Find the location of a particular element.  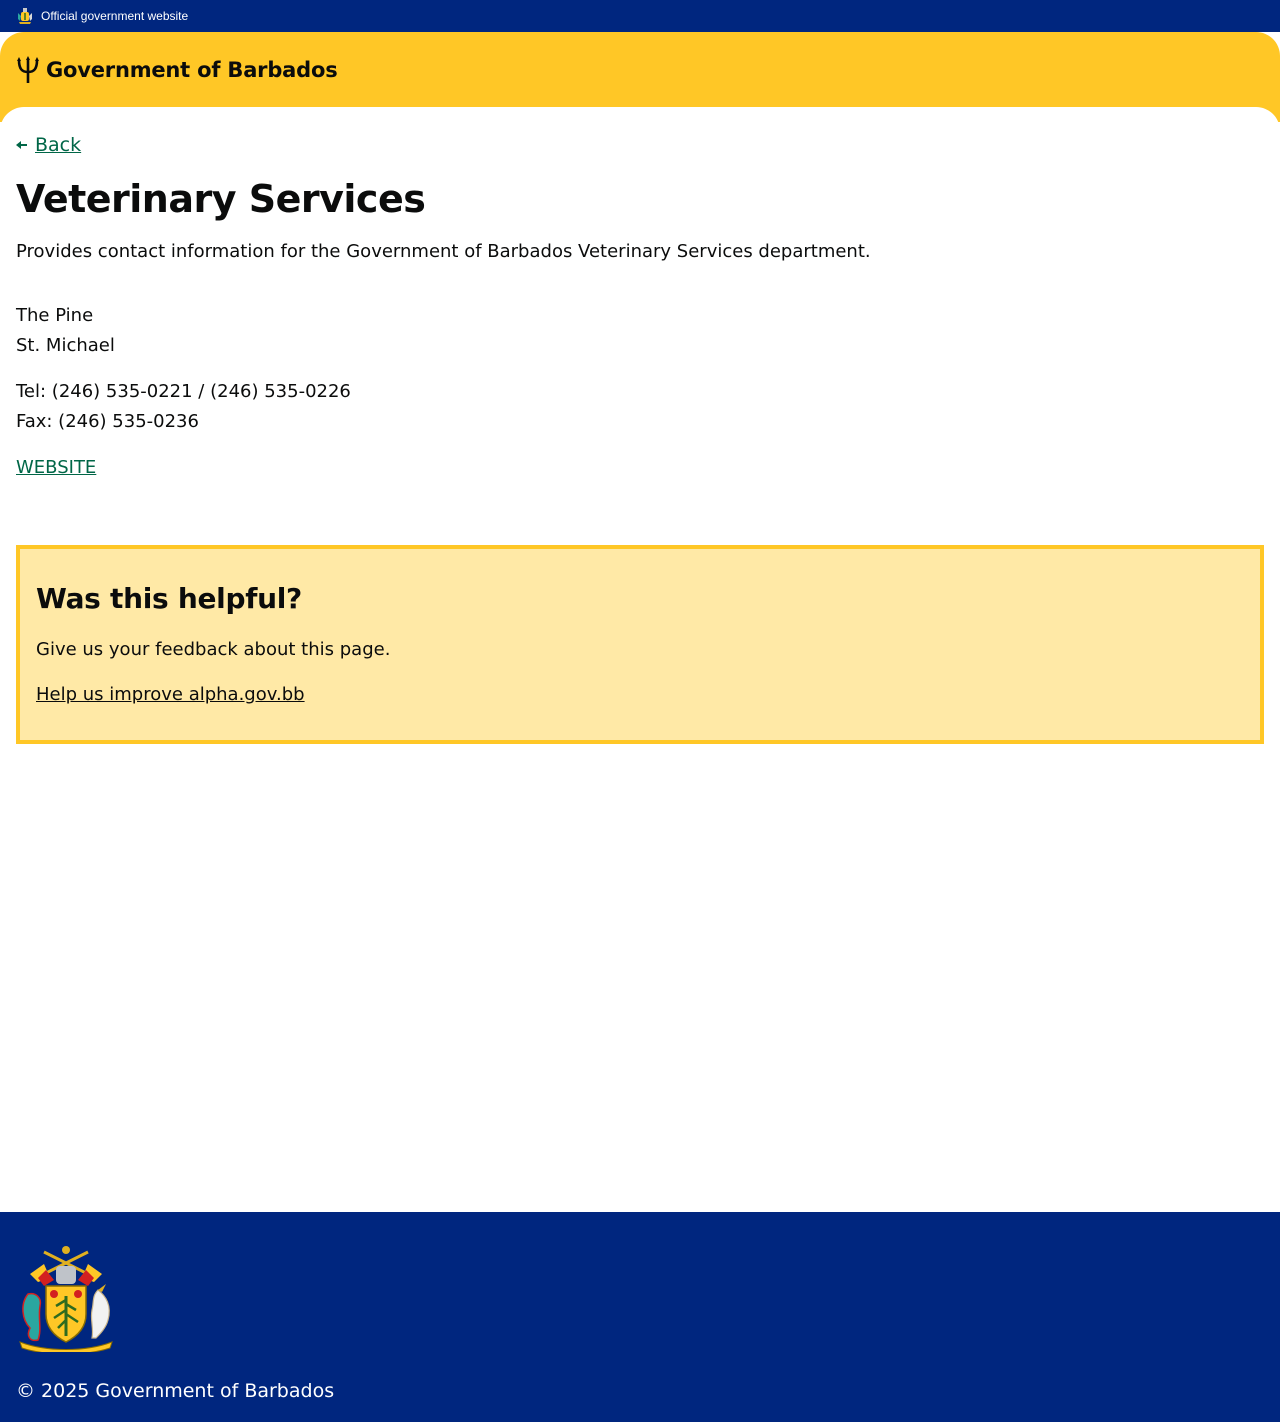

back-link-label: Back is located at coordinates (58, 145).